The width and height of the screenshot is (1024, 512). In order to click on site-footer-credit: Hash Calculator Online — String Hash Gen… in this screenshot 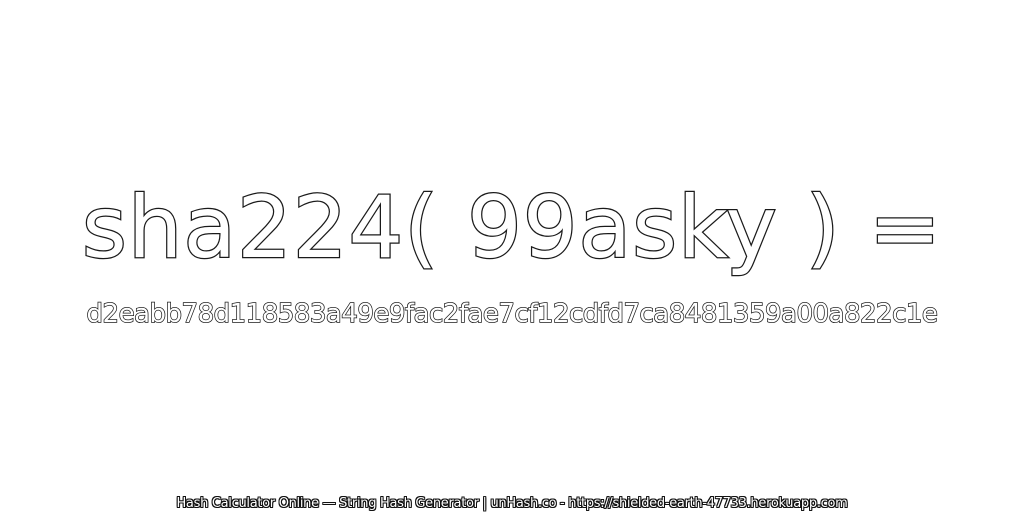, I will do `click(512, 503)`.